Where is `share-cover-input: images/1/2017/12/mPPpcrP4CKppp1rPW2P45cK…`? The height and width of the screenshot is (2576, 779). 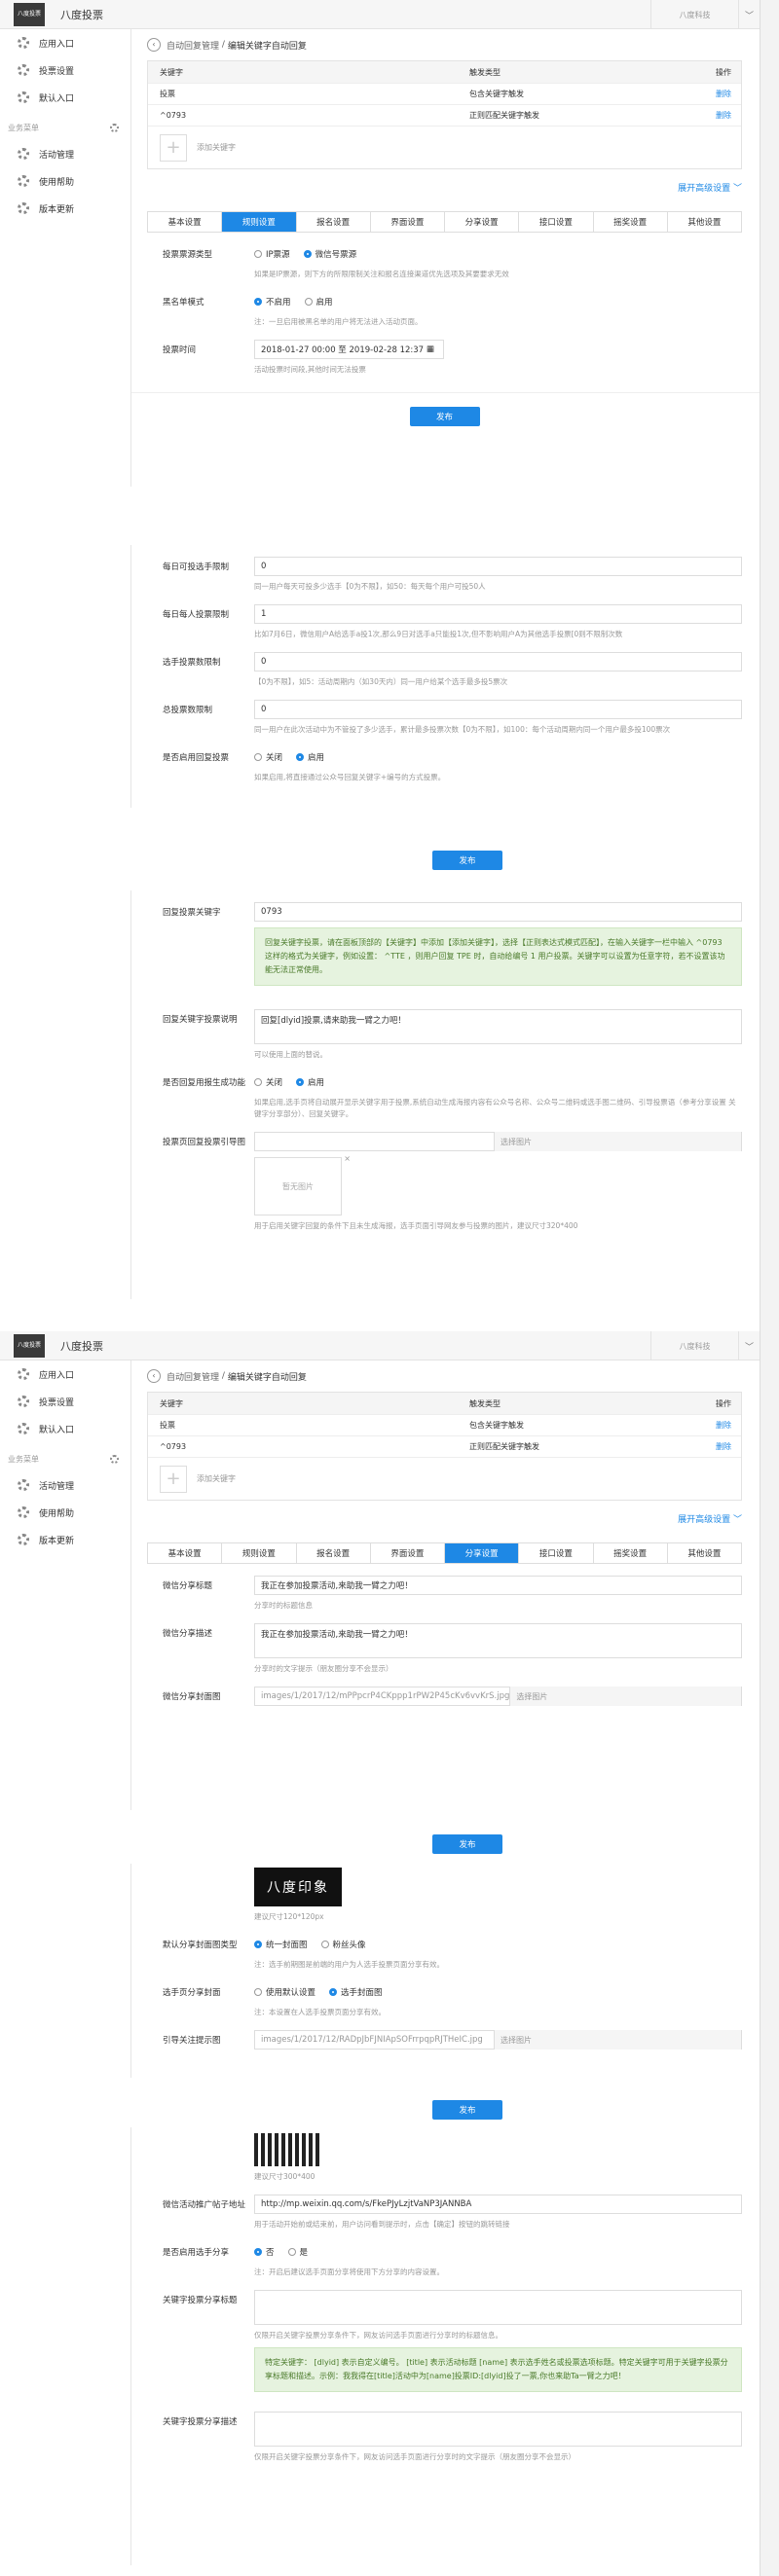 share-cover-input: images/1/2017/12/mPPpcrP4CKppp1rPW2P45cK… is located at coordinates (498, 1696).